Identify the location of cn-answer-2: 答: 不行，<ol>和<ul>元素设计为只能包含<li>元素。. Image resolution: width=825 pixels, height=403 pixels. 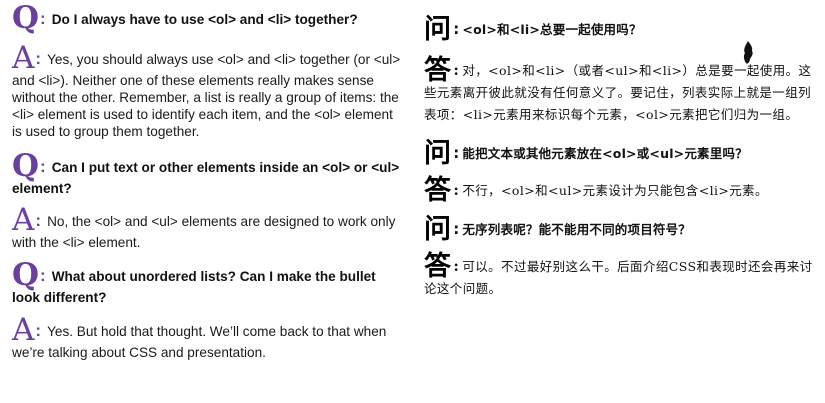
(621, 190).